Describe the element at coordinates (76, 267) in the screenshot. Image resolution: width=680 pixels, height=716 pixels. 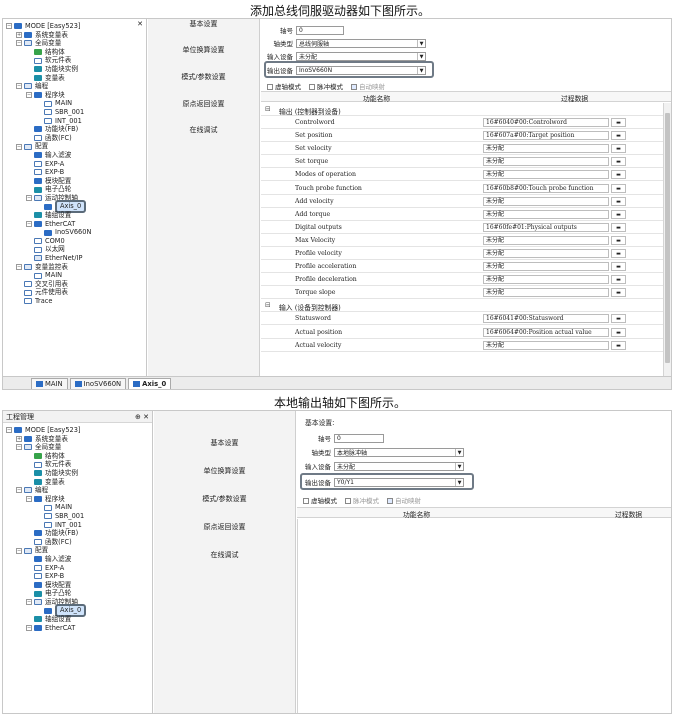
I see `tree-item: − 变量监控表` at that location.